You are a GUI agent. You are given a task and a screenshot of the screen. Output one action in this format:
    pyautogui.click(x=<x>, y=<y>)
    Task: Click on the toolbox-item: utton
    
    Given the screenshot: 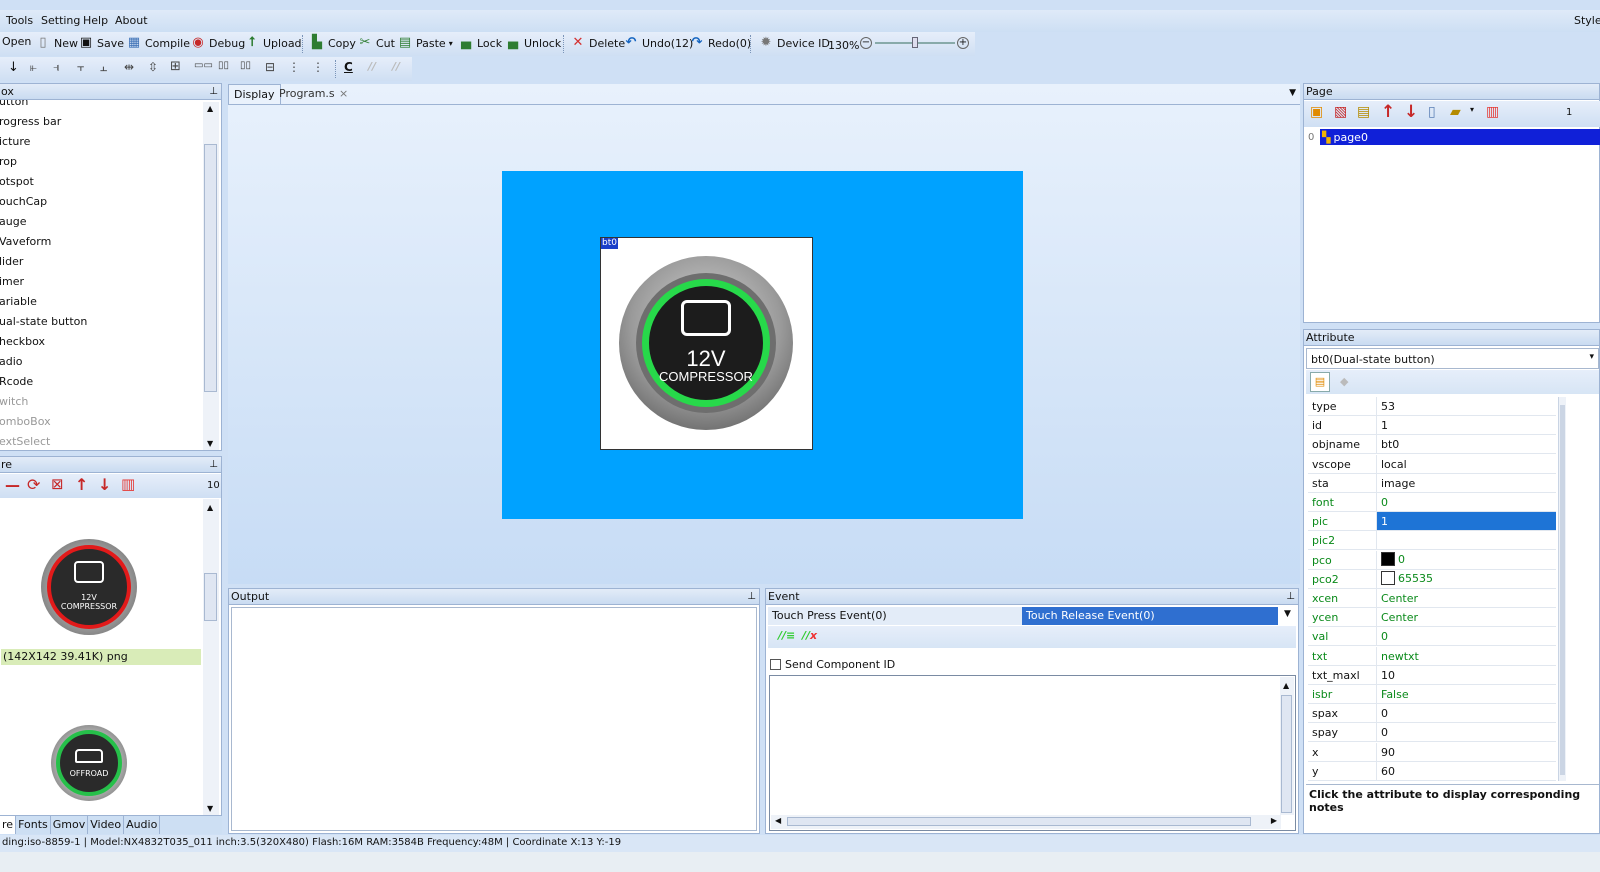 What is the action you would take?
    pyautogui.click(x=14, y=104)
    